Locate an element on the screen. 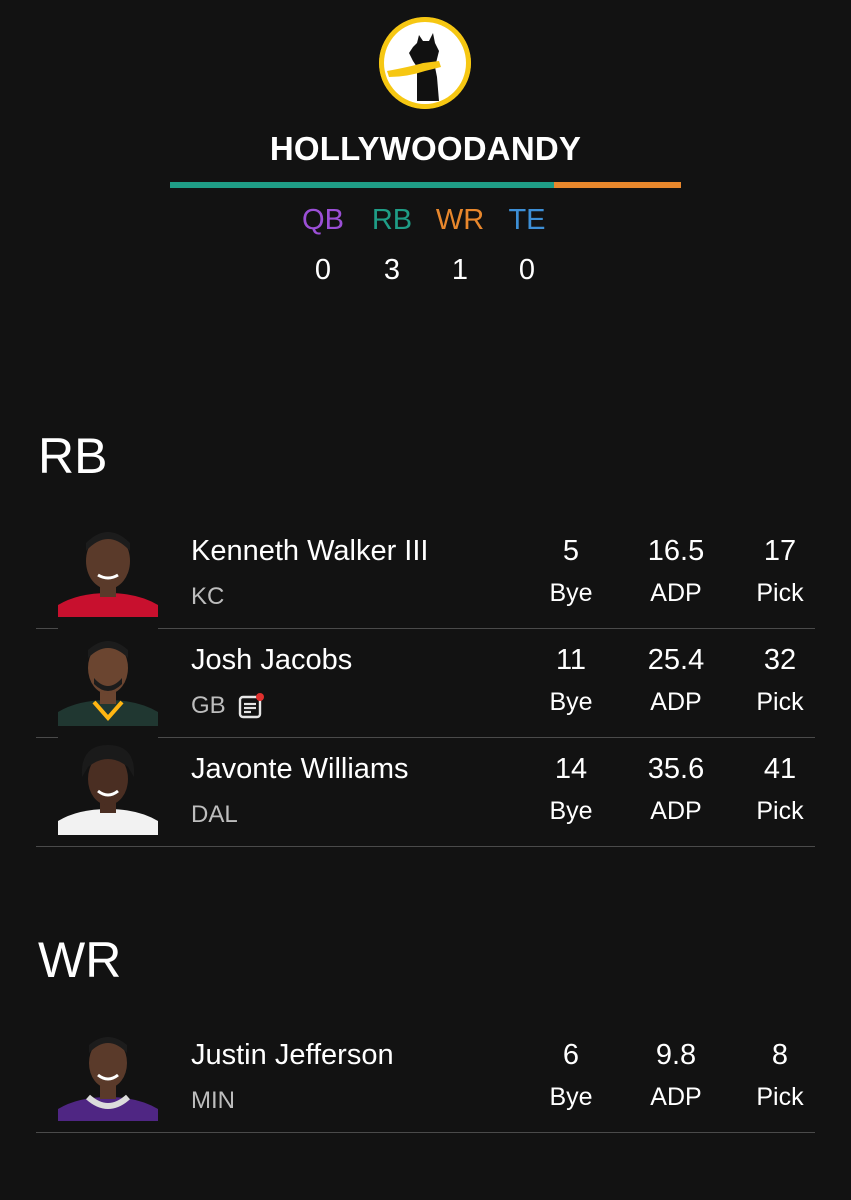  player-team: KC is located at coordinates (207, 597).